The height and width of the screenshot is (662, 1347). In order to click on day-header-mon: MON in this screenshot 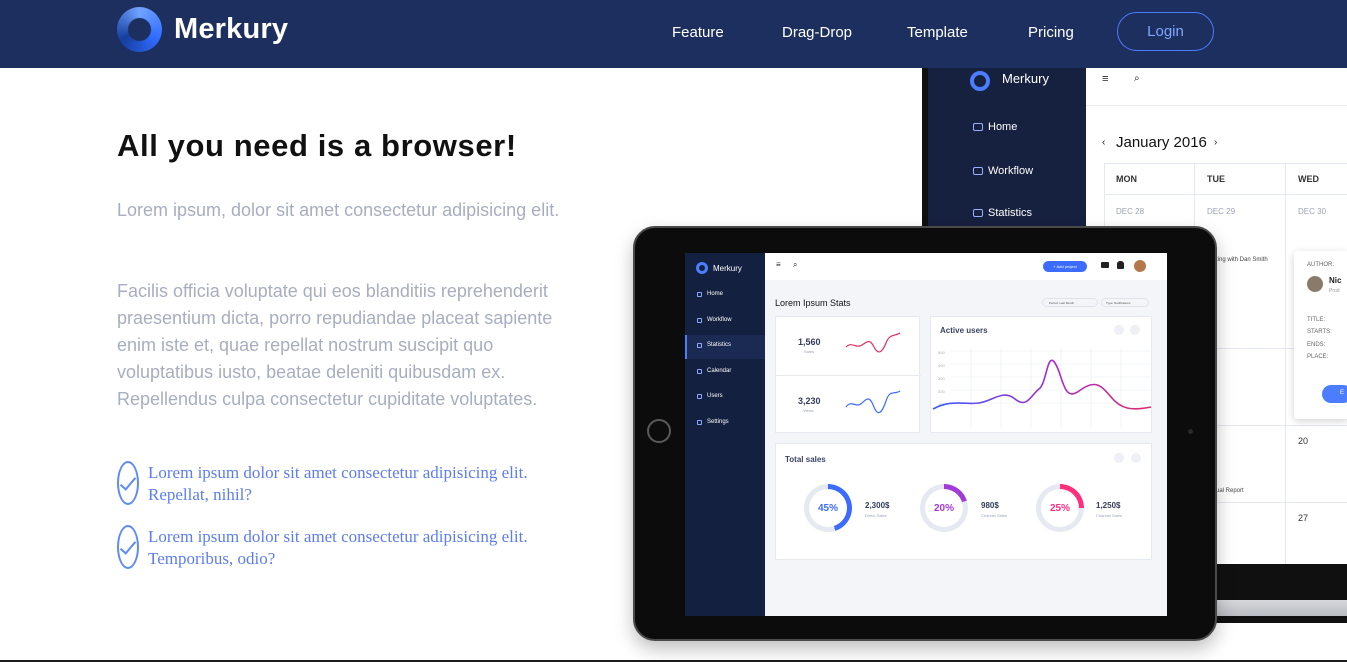, I will do `click(1126, 179)`.